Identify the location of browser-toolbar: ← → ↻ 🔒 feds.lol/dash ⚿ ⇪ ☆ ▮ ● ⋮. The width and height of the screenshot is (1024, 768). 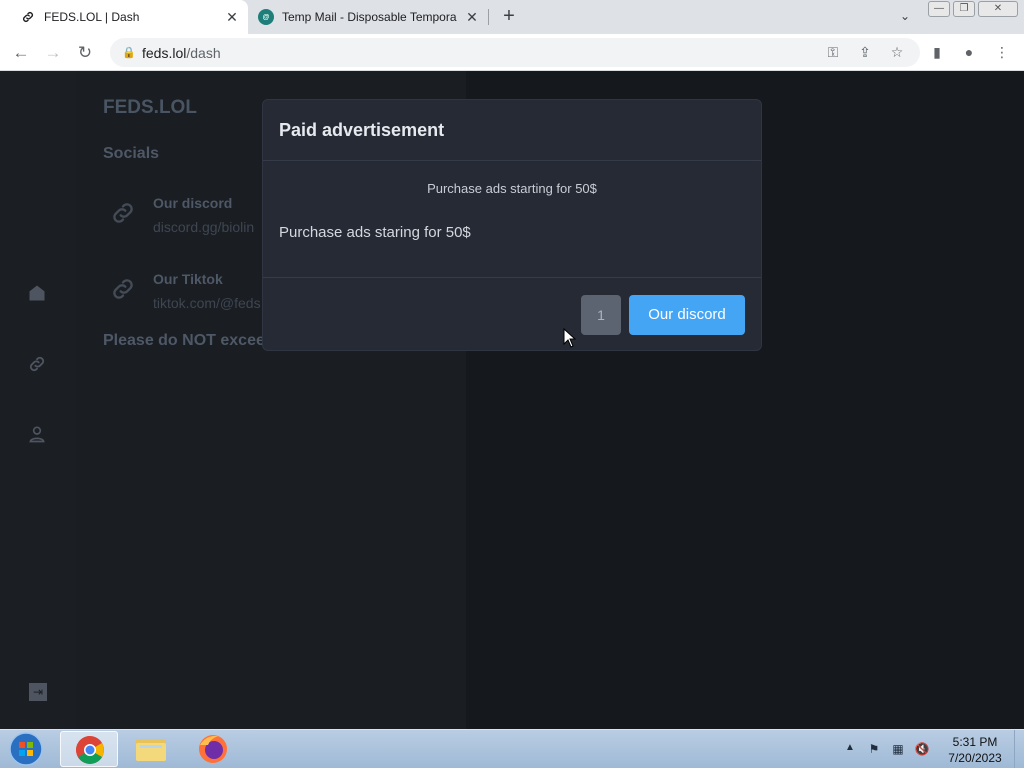
(512, 52).